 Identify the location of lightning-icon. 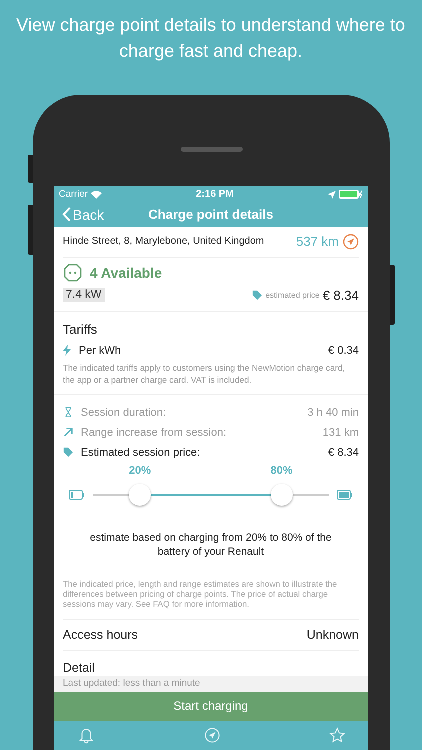
(67, 350).